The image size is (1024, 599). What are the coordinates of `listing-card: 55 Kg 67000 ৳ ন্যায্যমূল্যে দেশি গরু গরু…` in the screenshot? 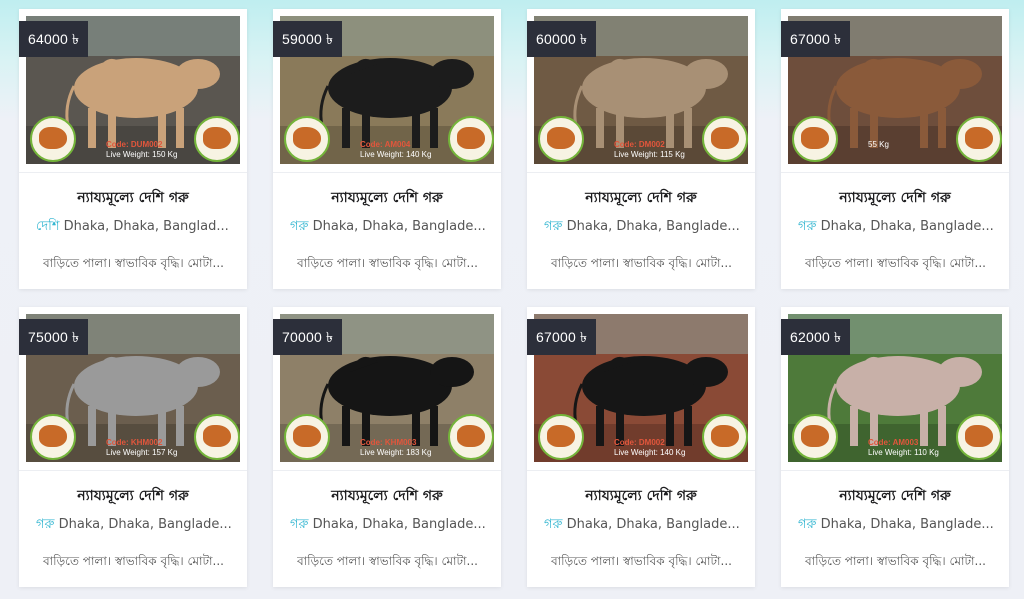 It's located at (895, 149).